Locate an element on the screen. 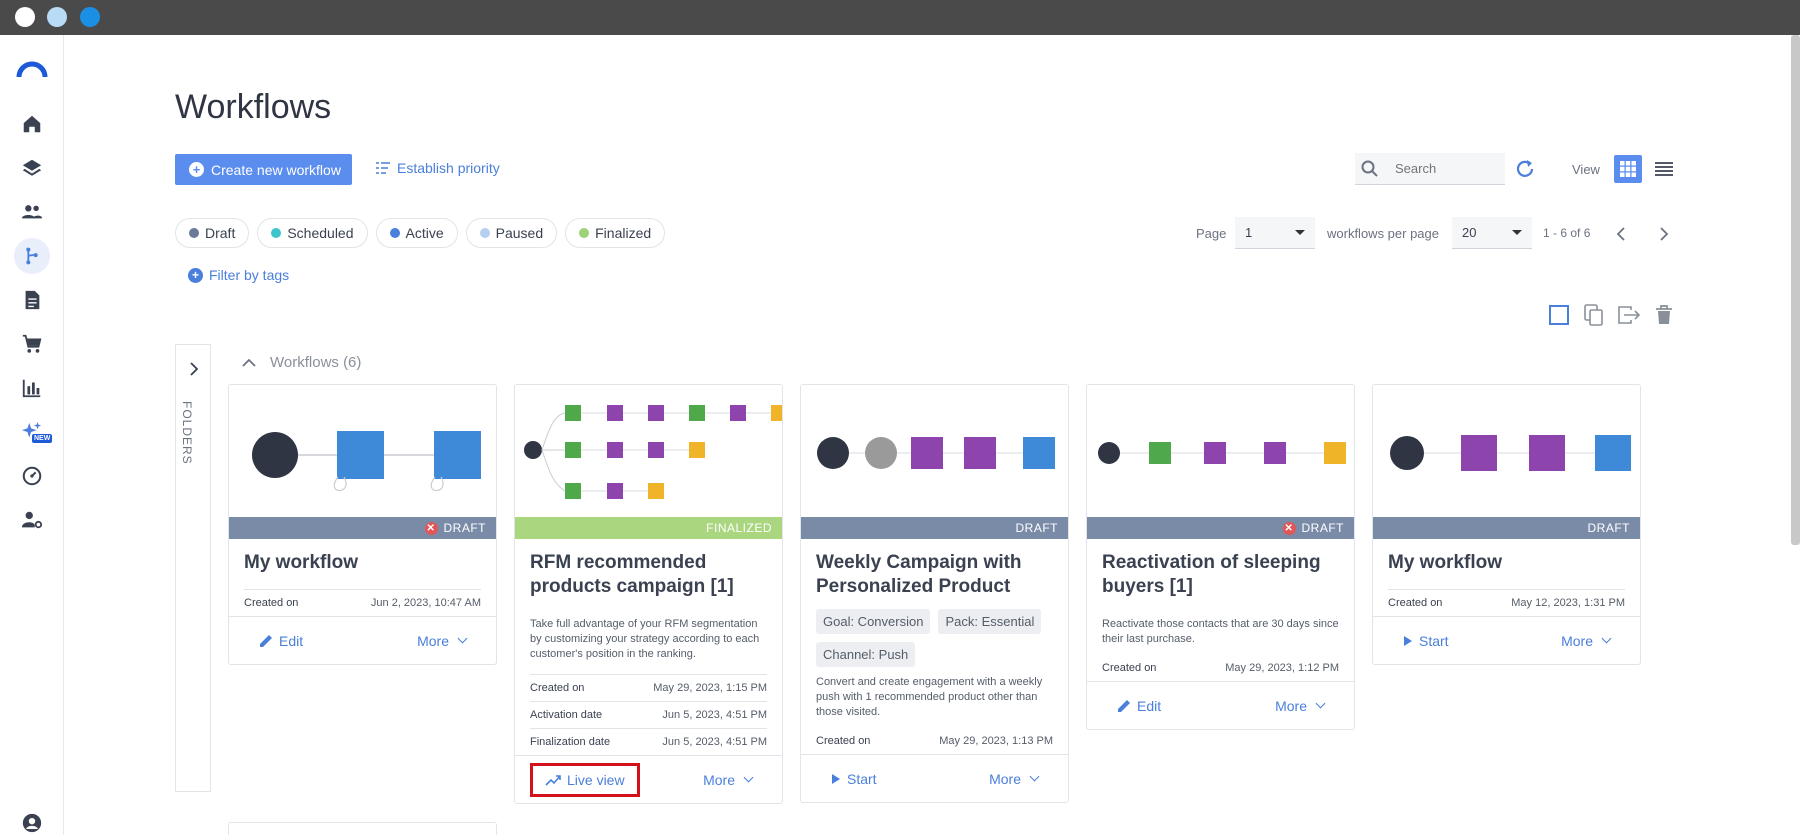  delete-button is located at coordinates (1664, 315).